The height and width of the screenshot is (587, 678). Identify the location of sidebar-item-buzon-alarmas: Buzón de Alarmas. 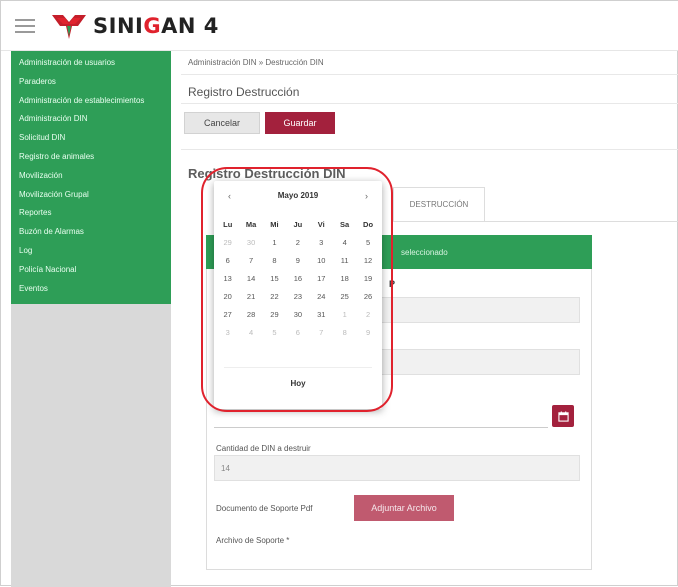
(91, 232).